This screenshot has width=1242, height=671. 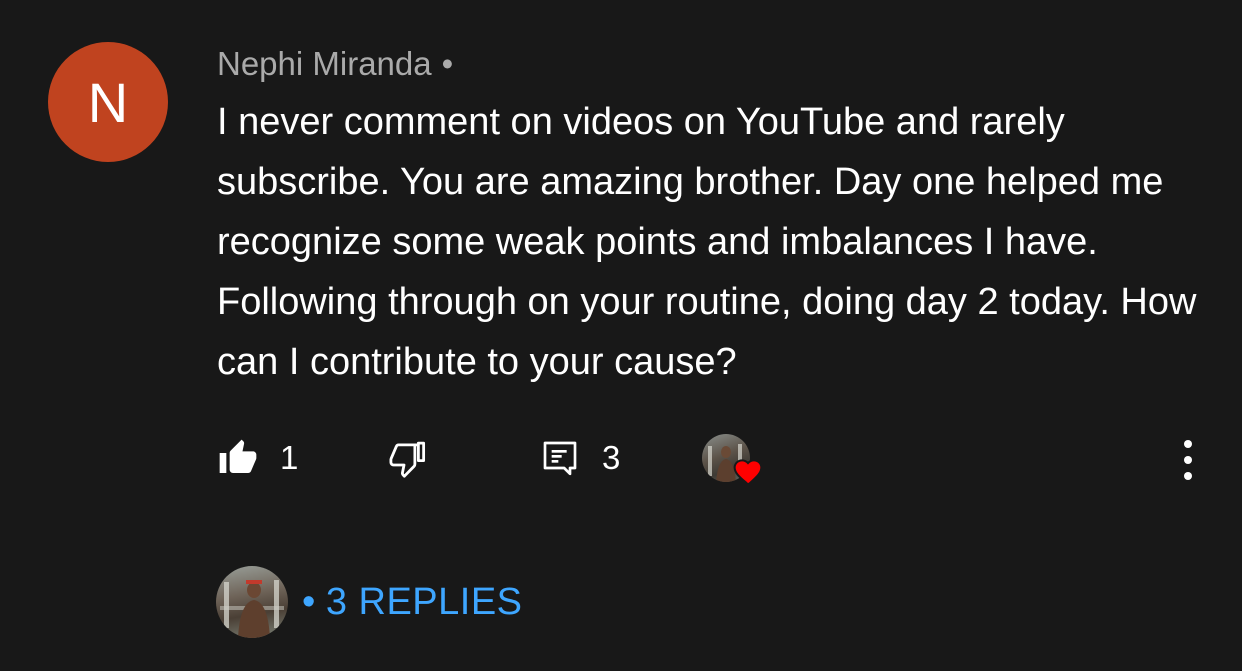 I want to click on heart-icon, so click(x=748, y=472).